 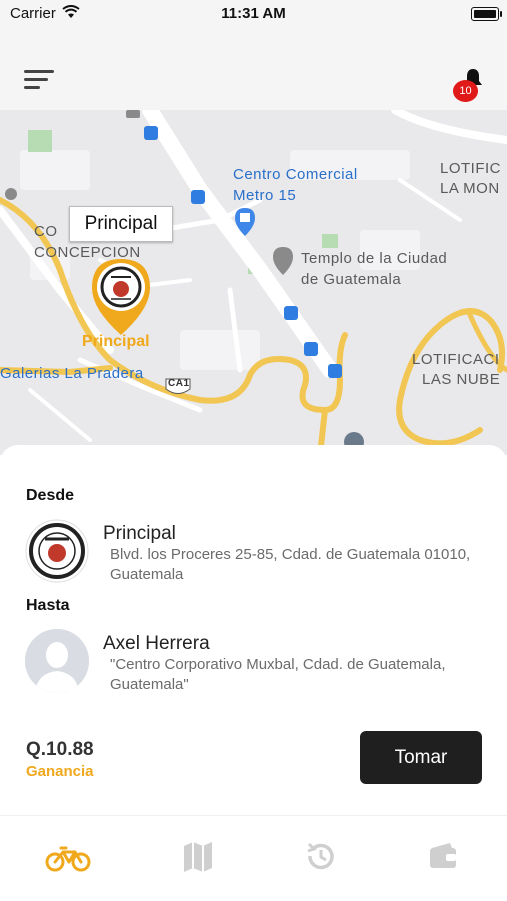 I want to click on tab-bar, so click(x=253, y=858).